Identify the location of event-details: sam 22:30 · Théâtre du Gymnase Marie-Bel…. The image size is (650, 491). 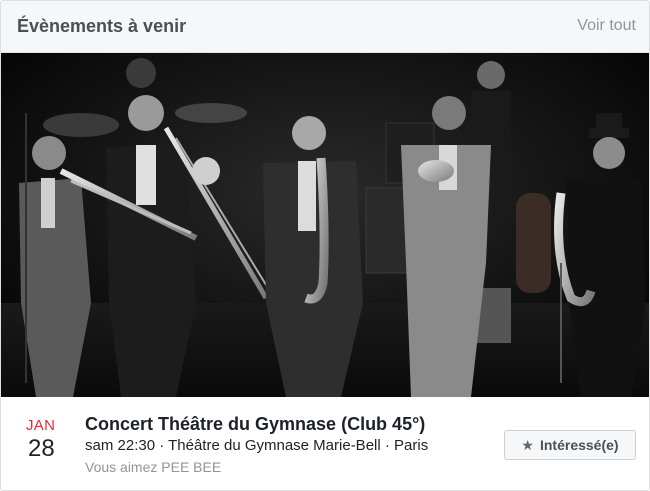
(256, 445).